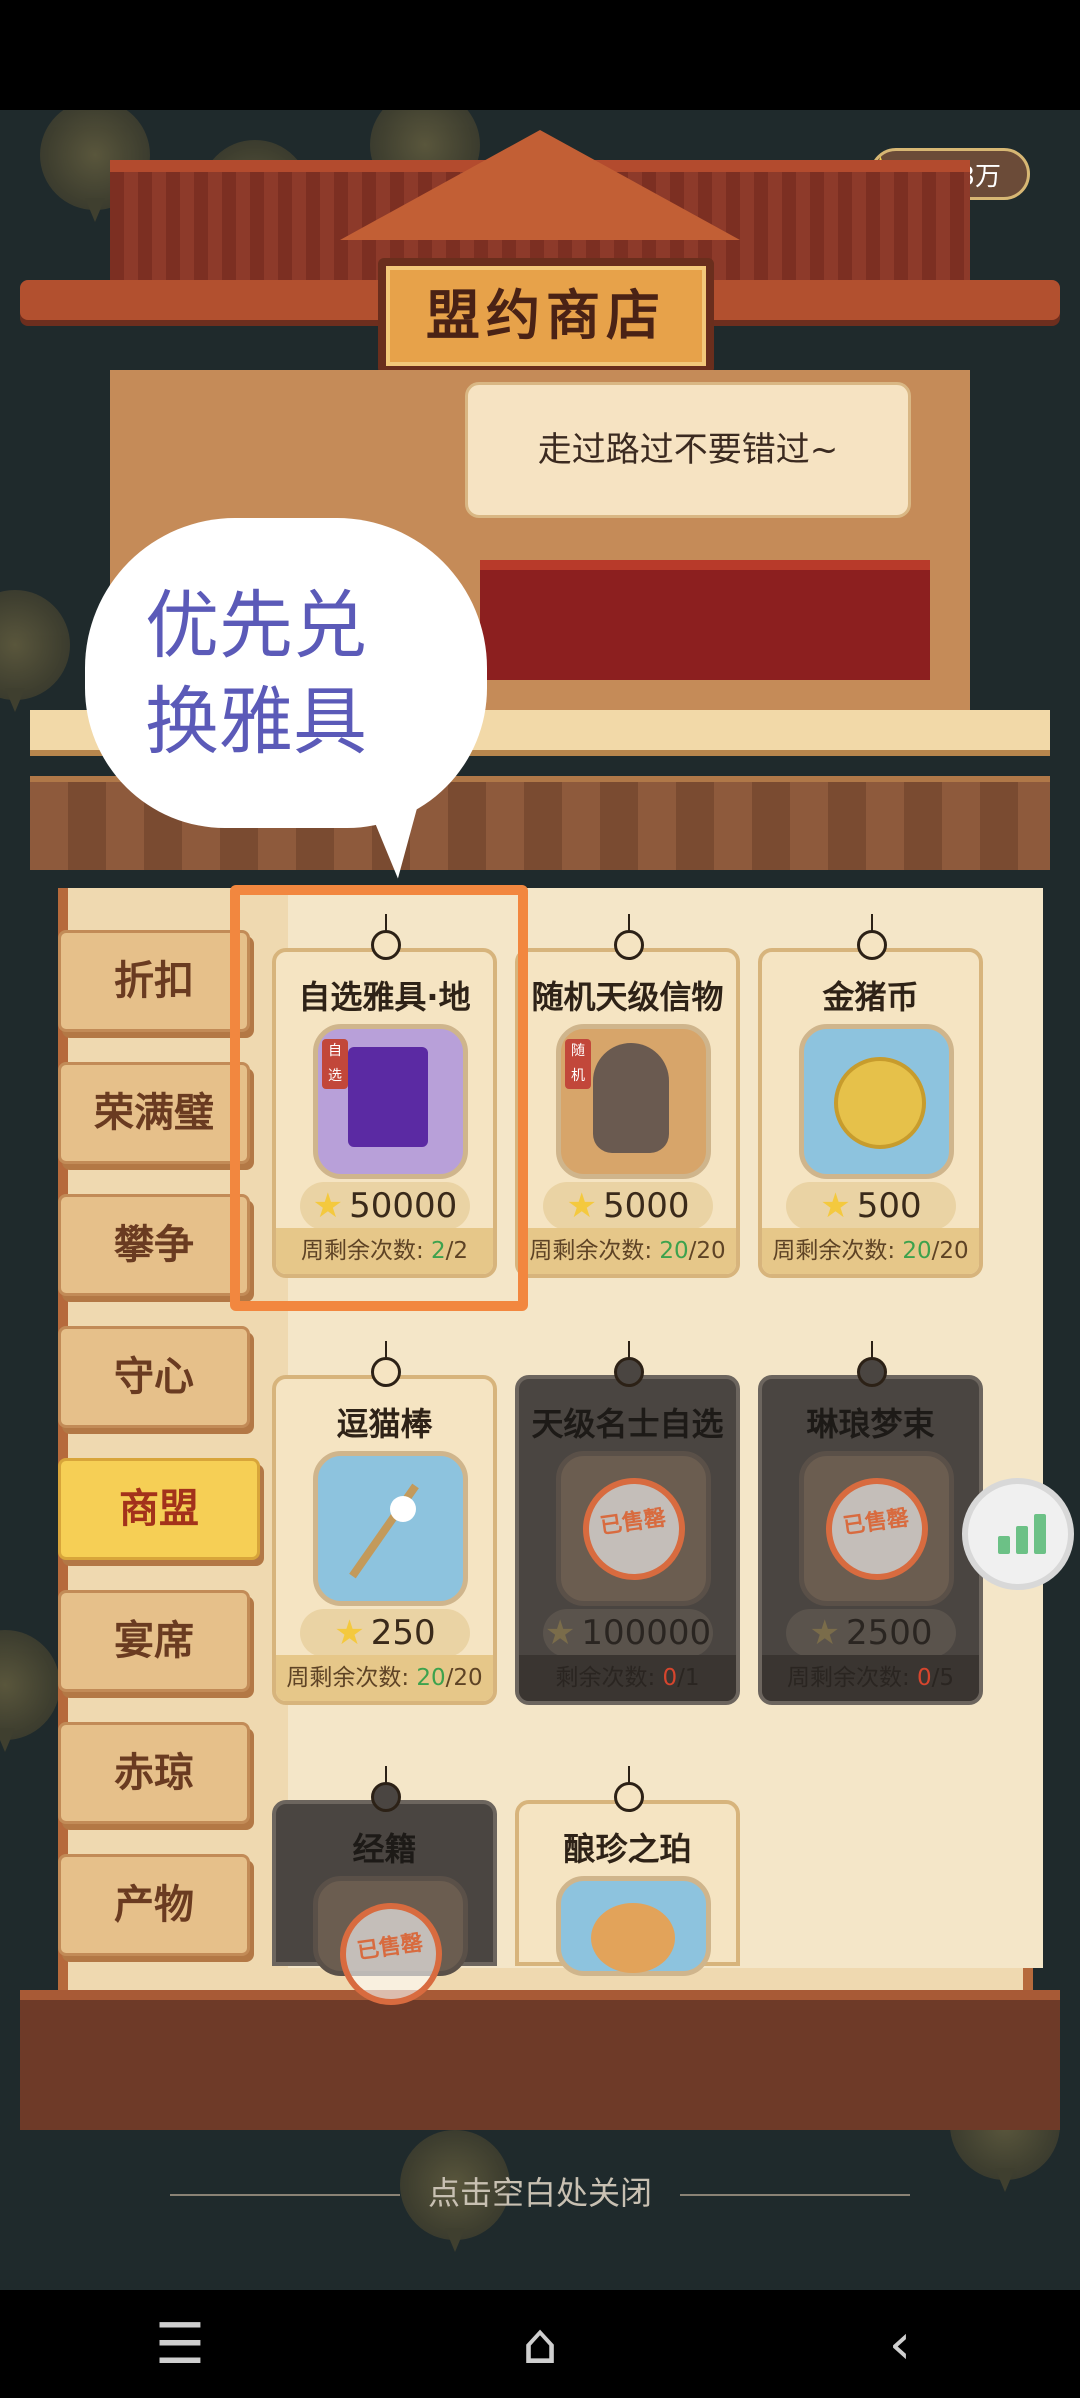 This screenshot has height=2398, width=1080. What do you see at coordinates (900, 2345) in the screenshot?
I see `back-icon: ‹` at bounding box center [900, 2345].